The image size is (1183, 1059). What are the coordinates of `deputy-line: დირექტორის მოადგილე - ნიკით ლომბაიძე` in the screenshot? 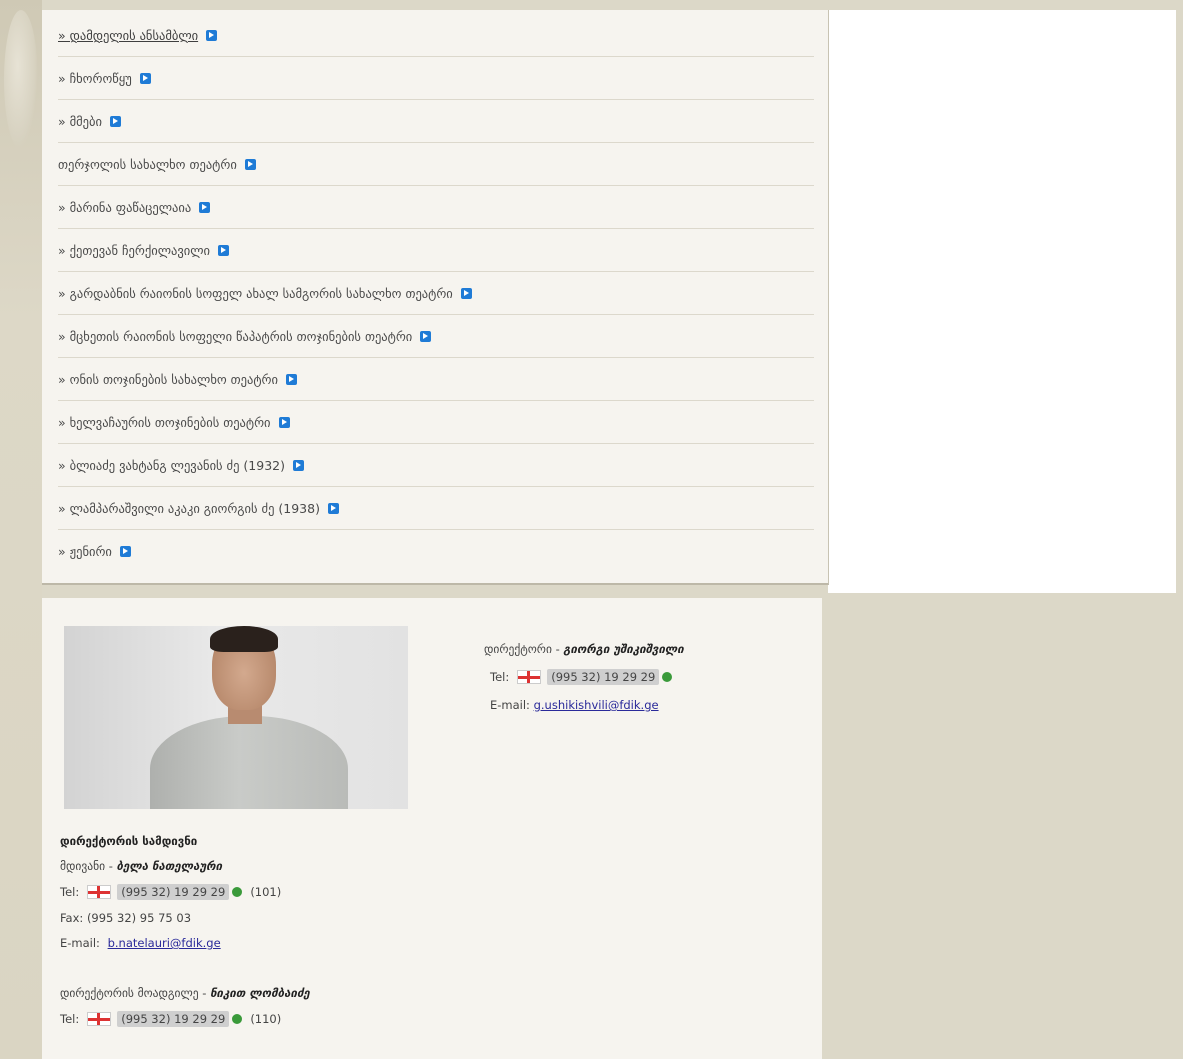 It's located at (185, 993).